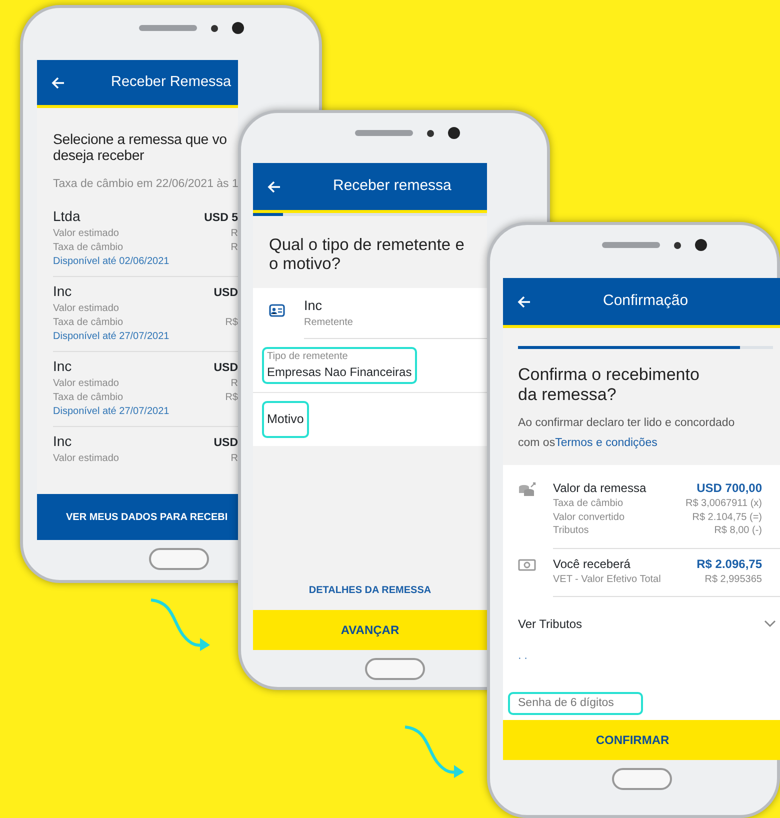  I want to click on sender-name: Ltda, so click(66, 216).